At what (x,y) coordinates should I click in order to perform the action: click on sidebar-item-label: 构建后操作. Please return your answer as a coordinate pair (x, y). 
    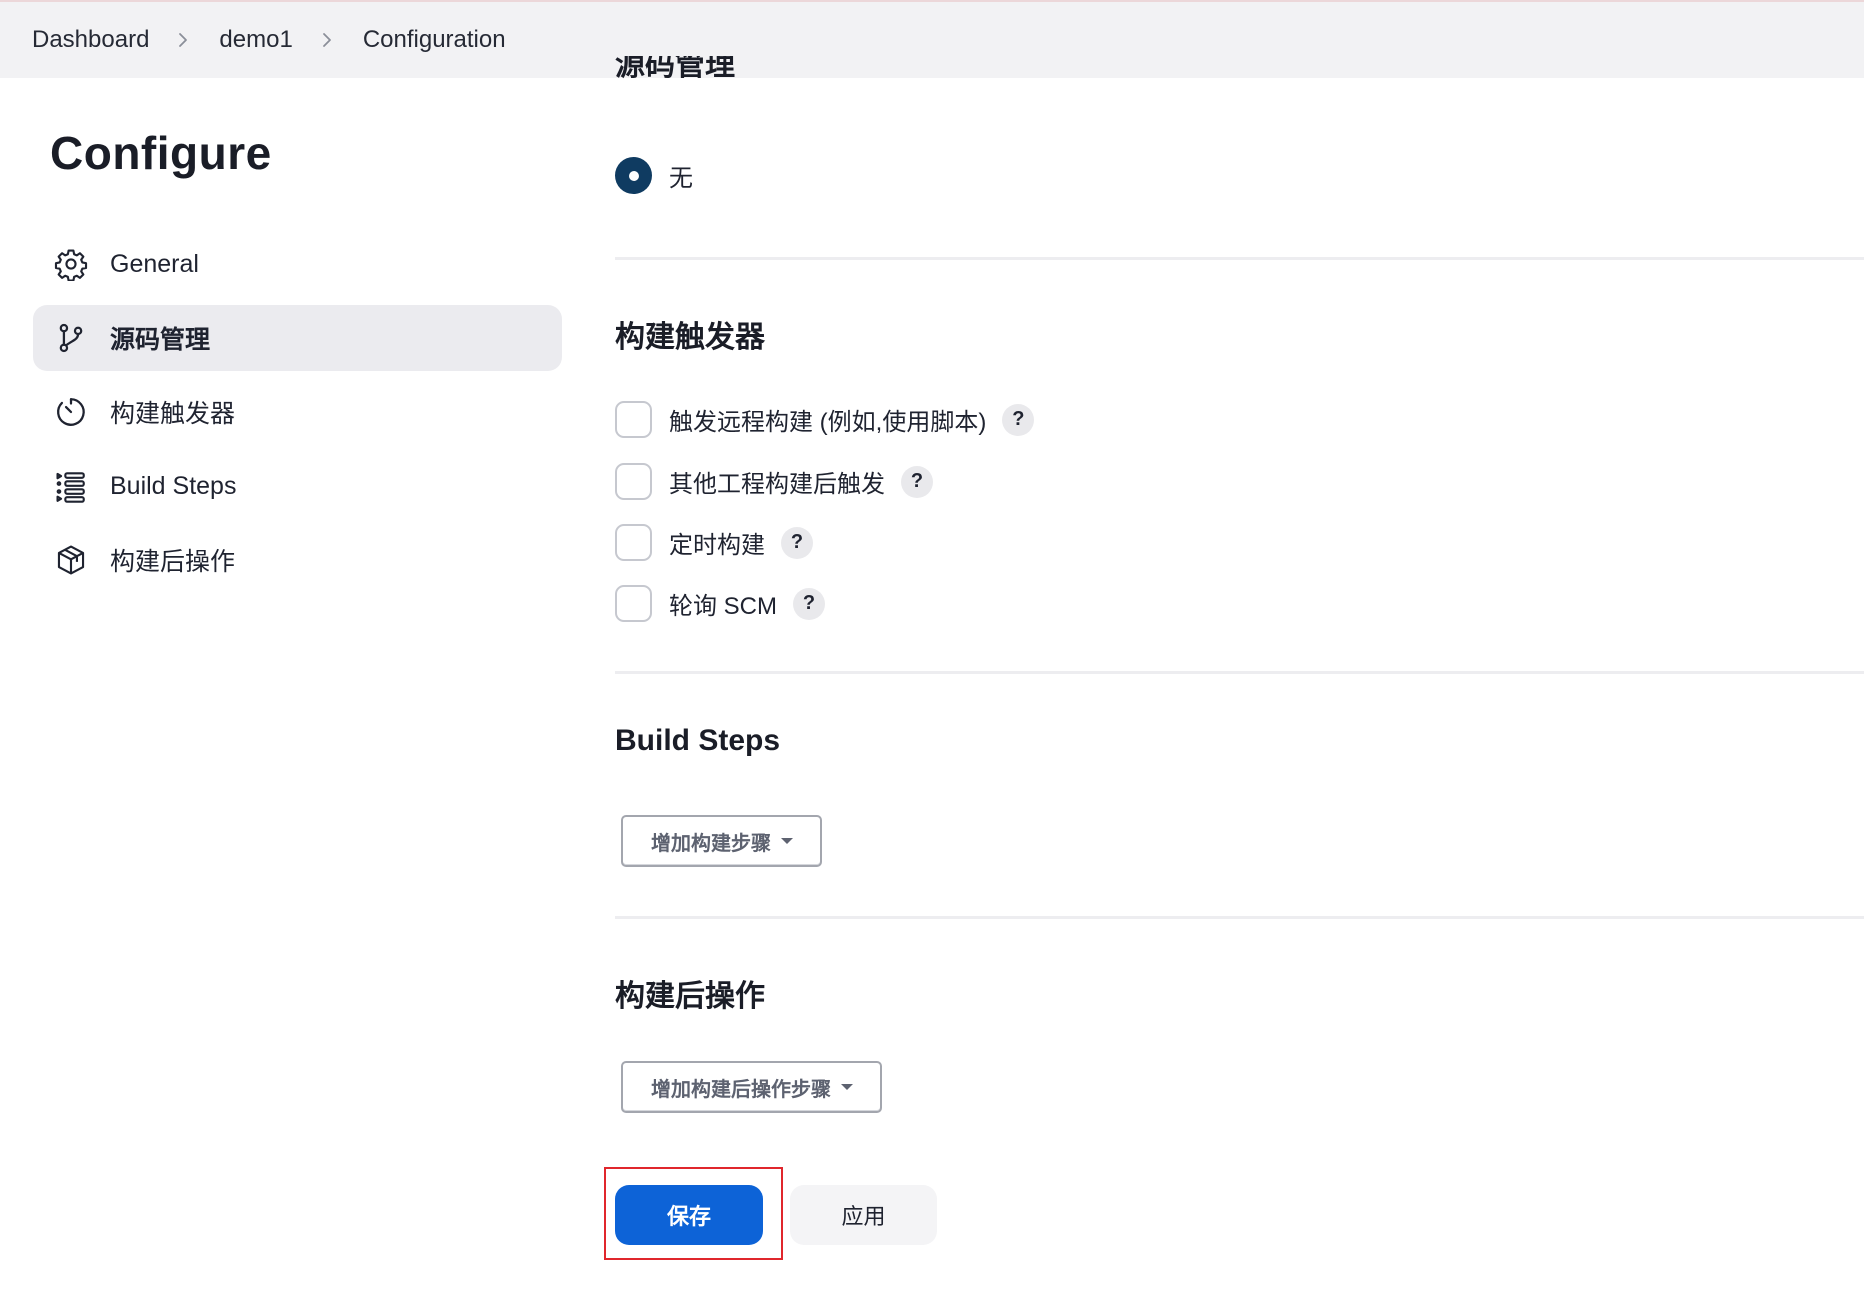
    Looking at the image, I should click on (173, 562).